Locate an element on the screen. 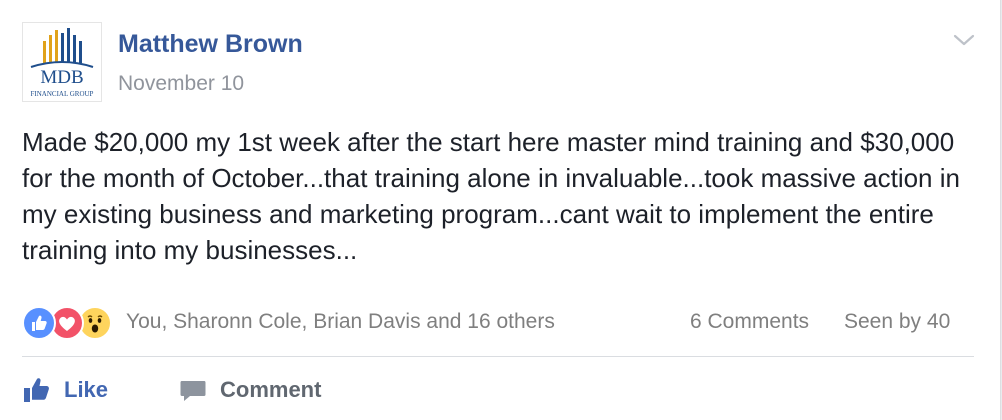 Image resolution: width=1002 pixels, height=420 pixels. comments-count: 6 Comments is located at coordinates (749, 322).